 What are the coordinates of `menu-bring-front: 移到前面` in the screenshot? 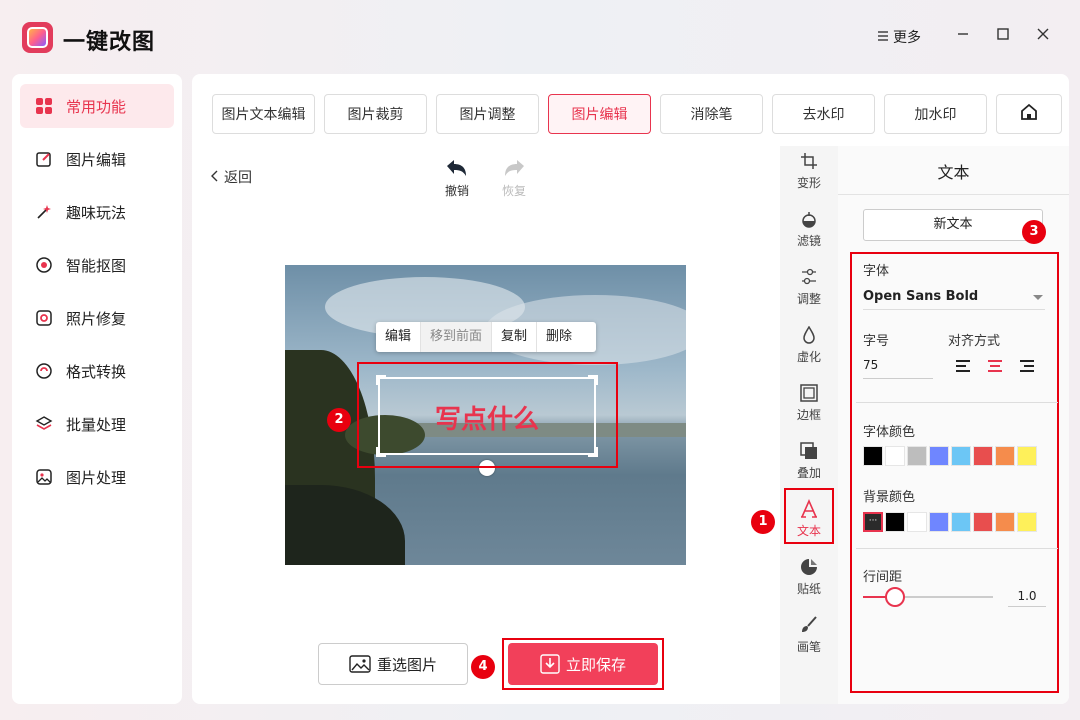 It's located at (457, 337).